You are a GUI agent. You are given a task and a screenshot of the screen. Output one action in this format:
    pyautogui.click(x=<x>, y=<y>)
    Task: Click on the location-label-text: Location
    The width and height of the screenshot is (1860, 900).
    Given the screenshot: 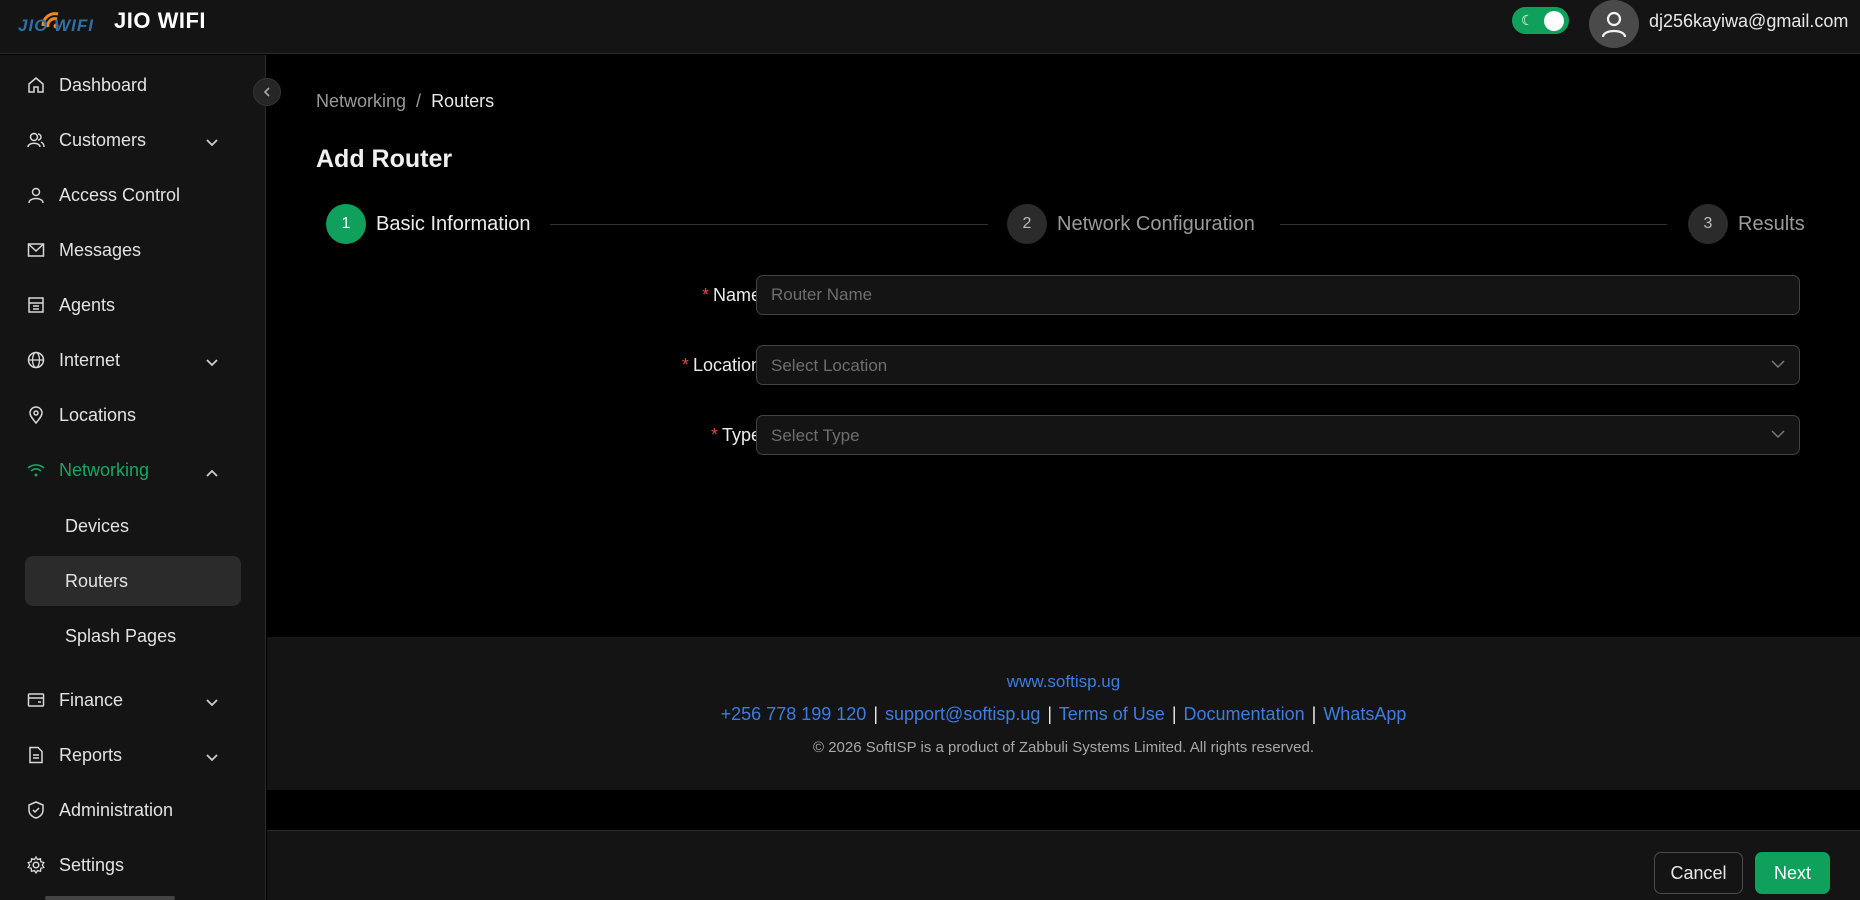 What is the action you would take?
    pyautogui.click(x=726, y=365)
    